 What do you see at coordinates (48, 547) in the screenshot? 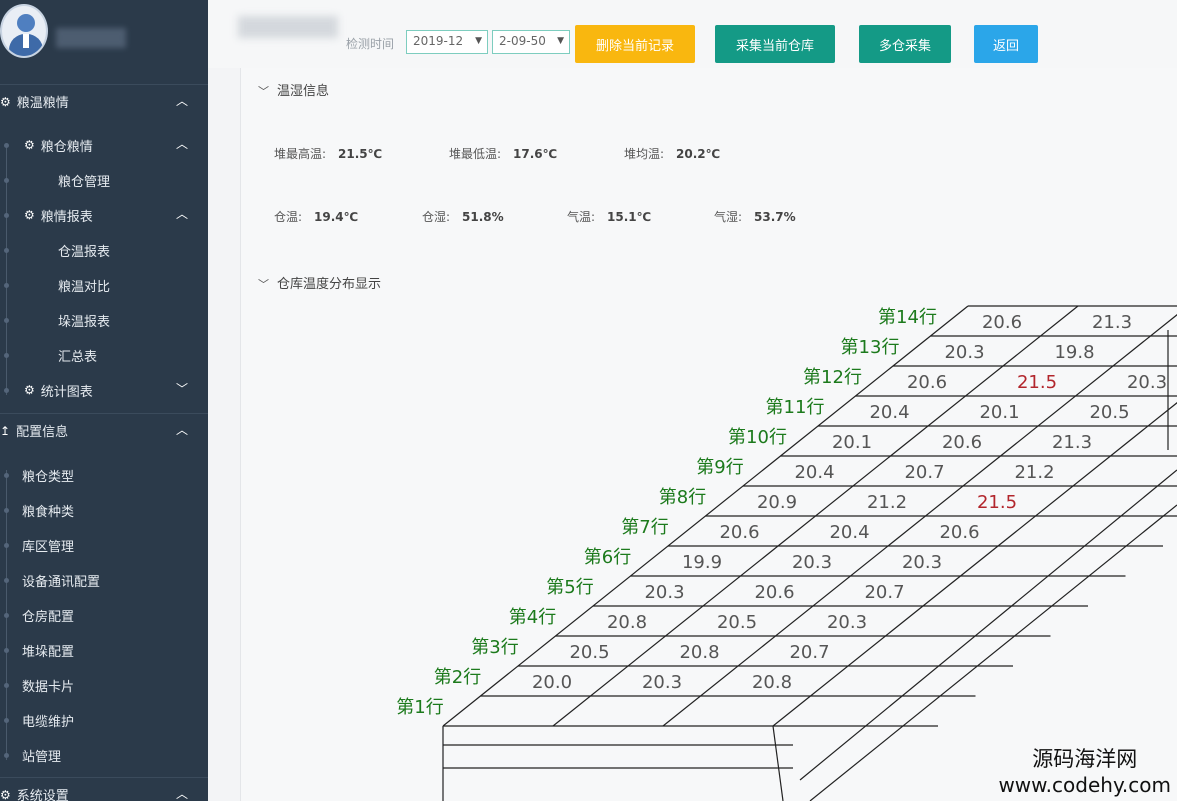
I see `nav-item-label: 库区管理` at bounding box center [48, 547].